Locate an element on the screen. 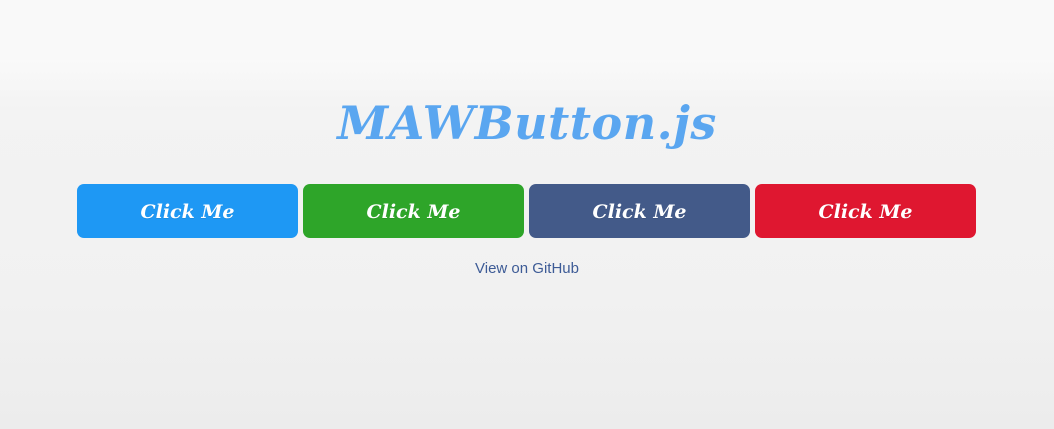 This screenshot has height=429, width=1054. click-me-button-navy: Click Me is located at coordinates (639, 211).